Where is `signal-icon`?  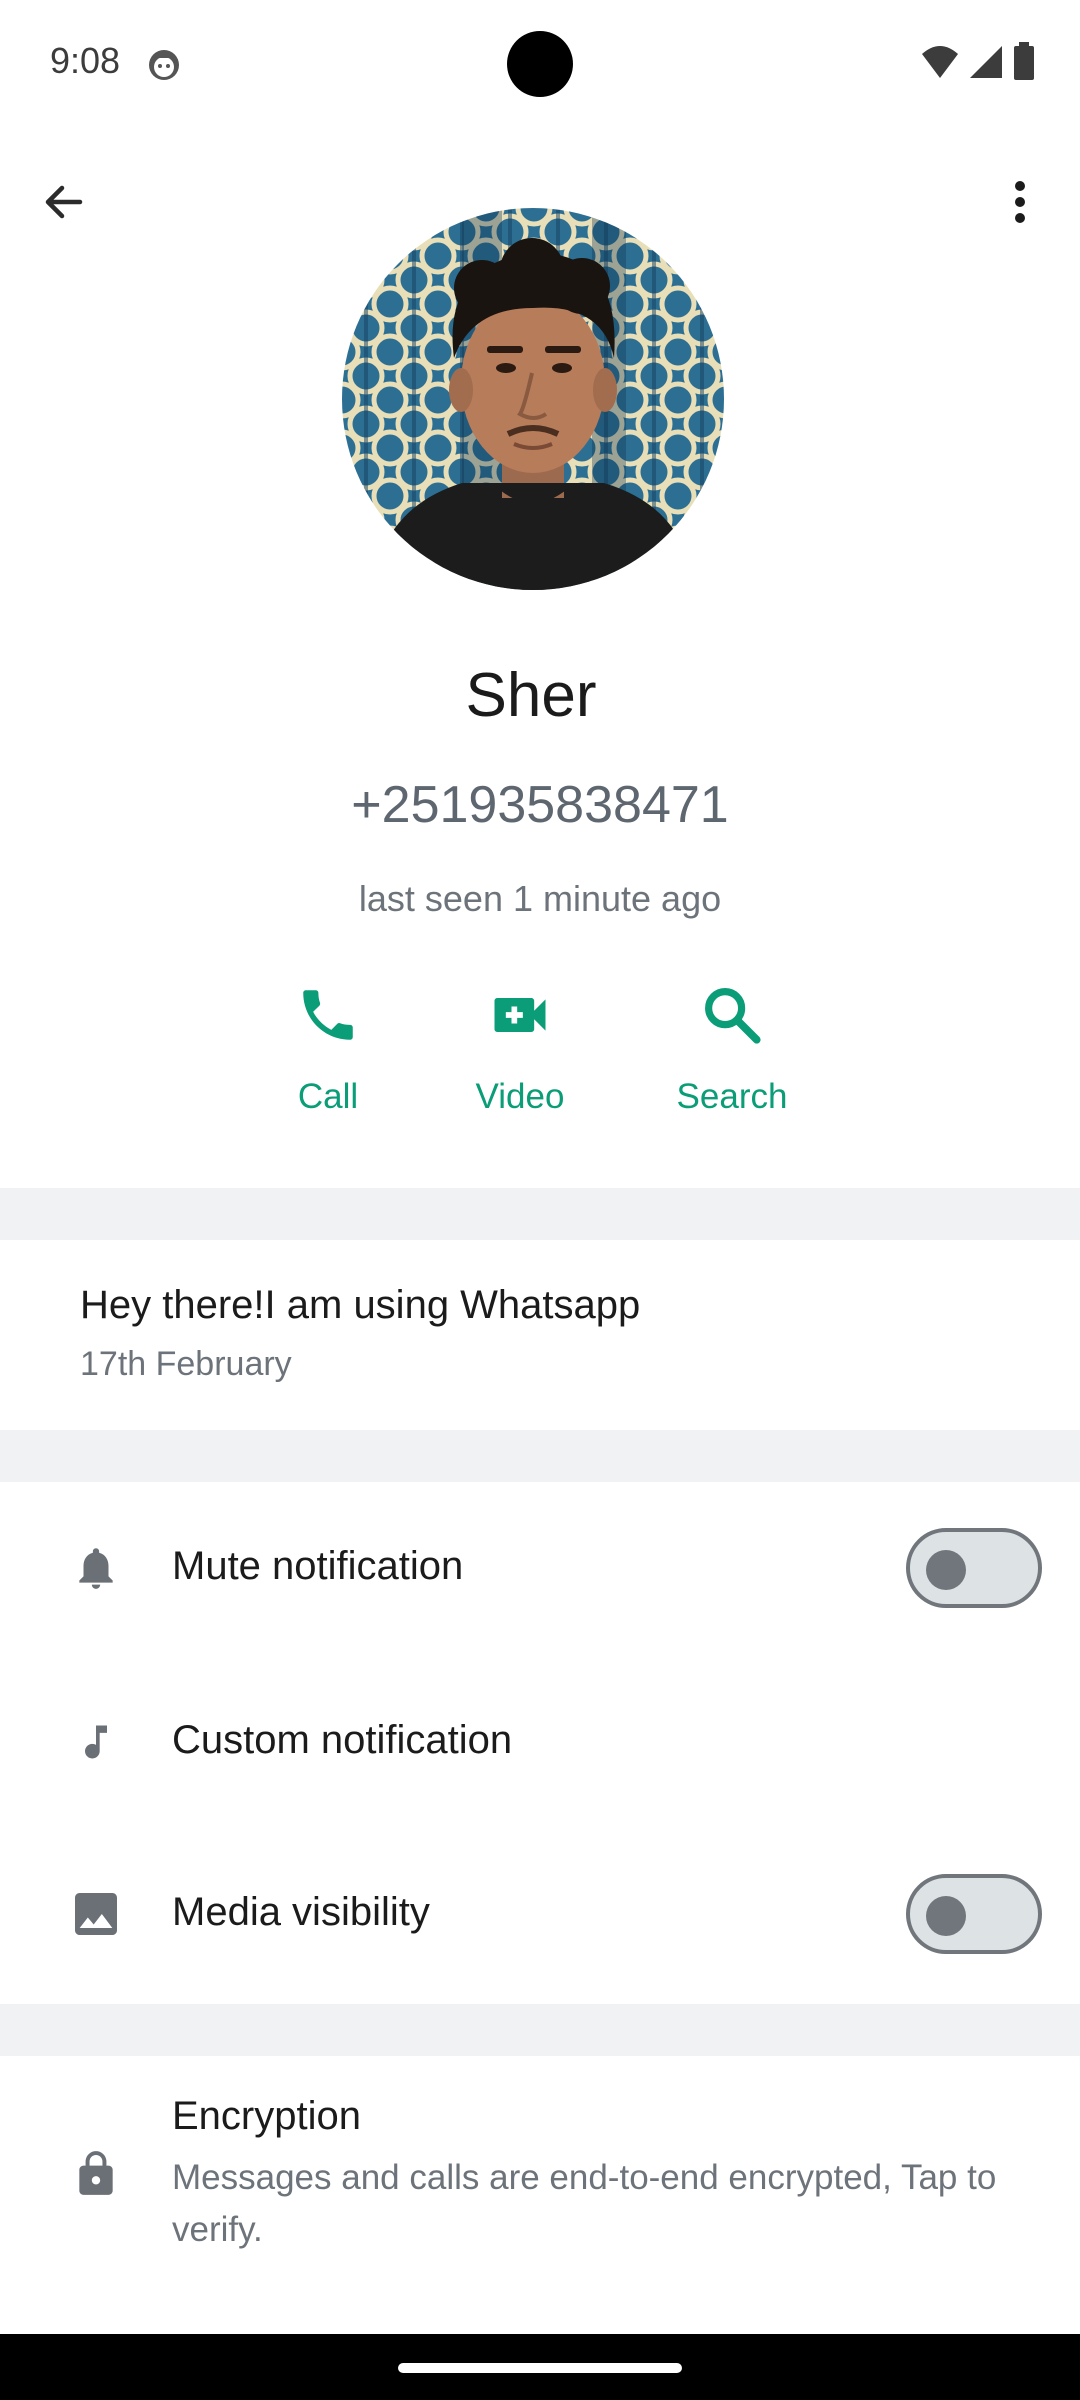
signal-icon is located at coordinates (986, 64).